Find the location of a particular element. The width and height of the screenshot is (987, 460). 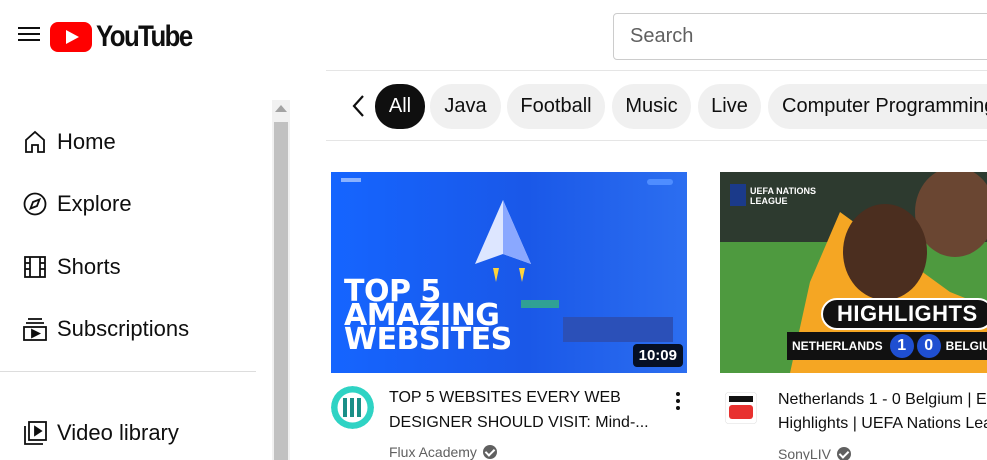

channel-label: SonyLIV is located at coordinates (804, 453).